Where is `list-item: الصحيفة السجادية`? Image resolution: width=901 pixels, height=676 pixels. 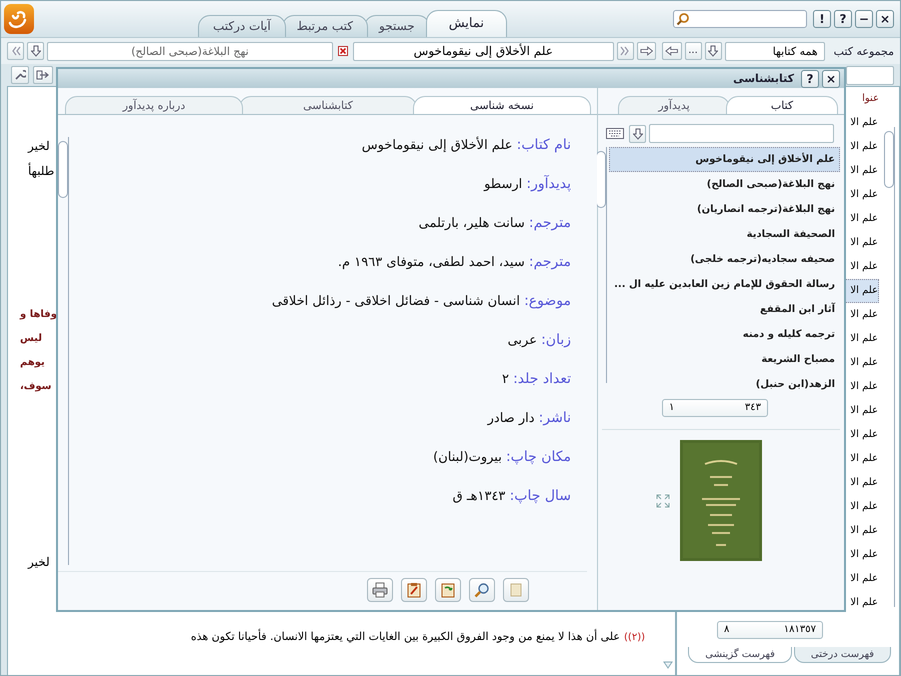
list-item: الصحيفة السجادية is located at coordinates (724, 234).